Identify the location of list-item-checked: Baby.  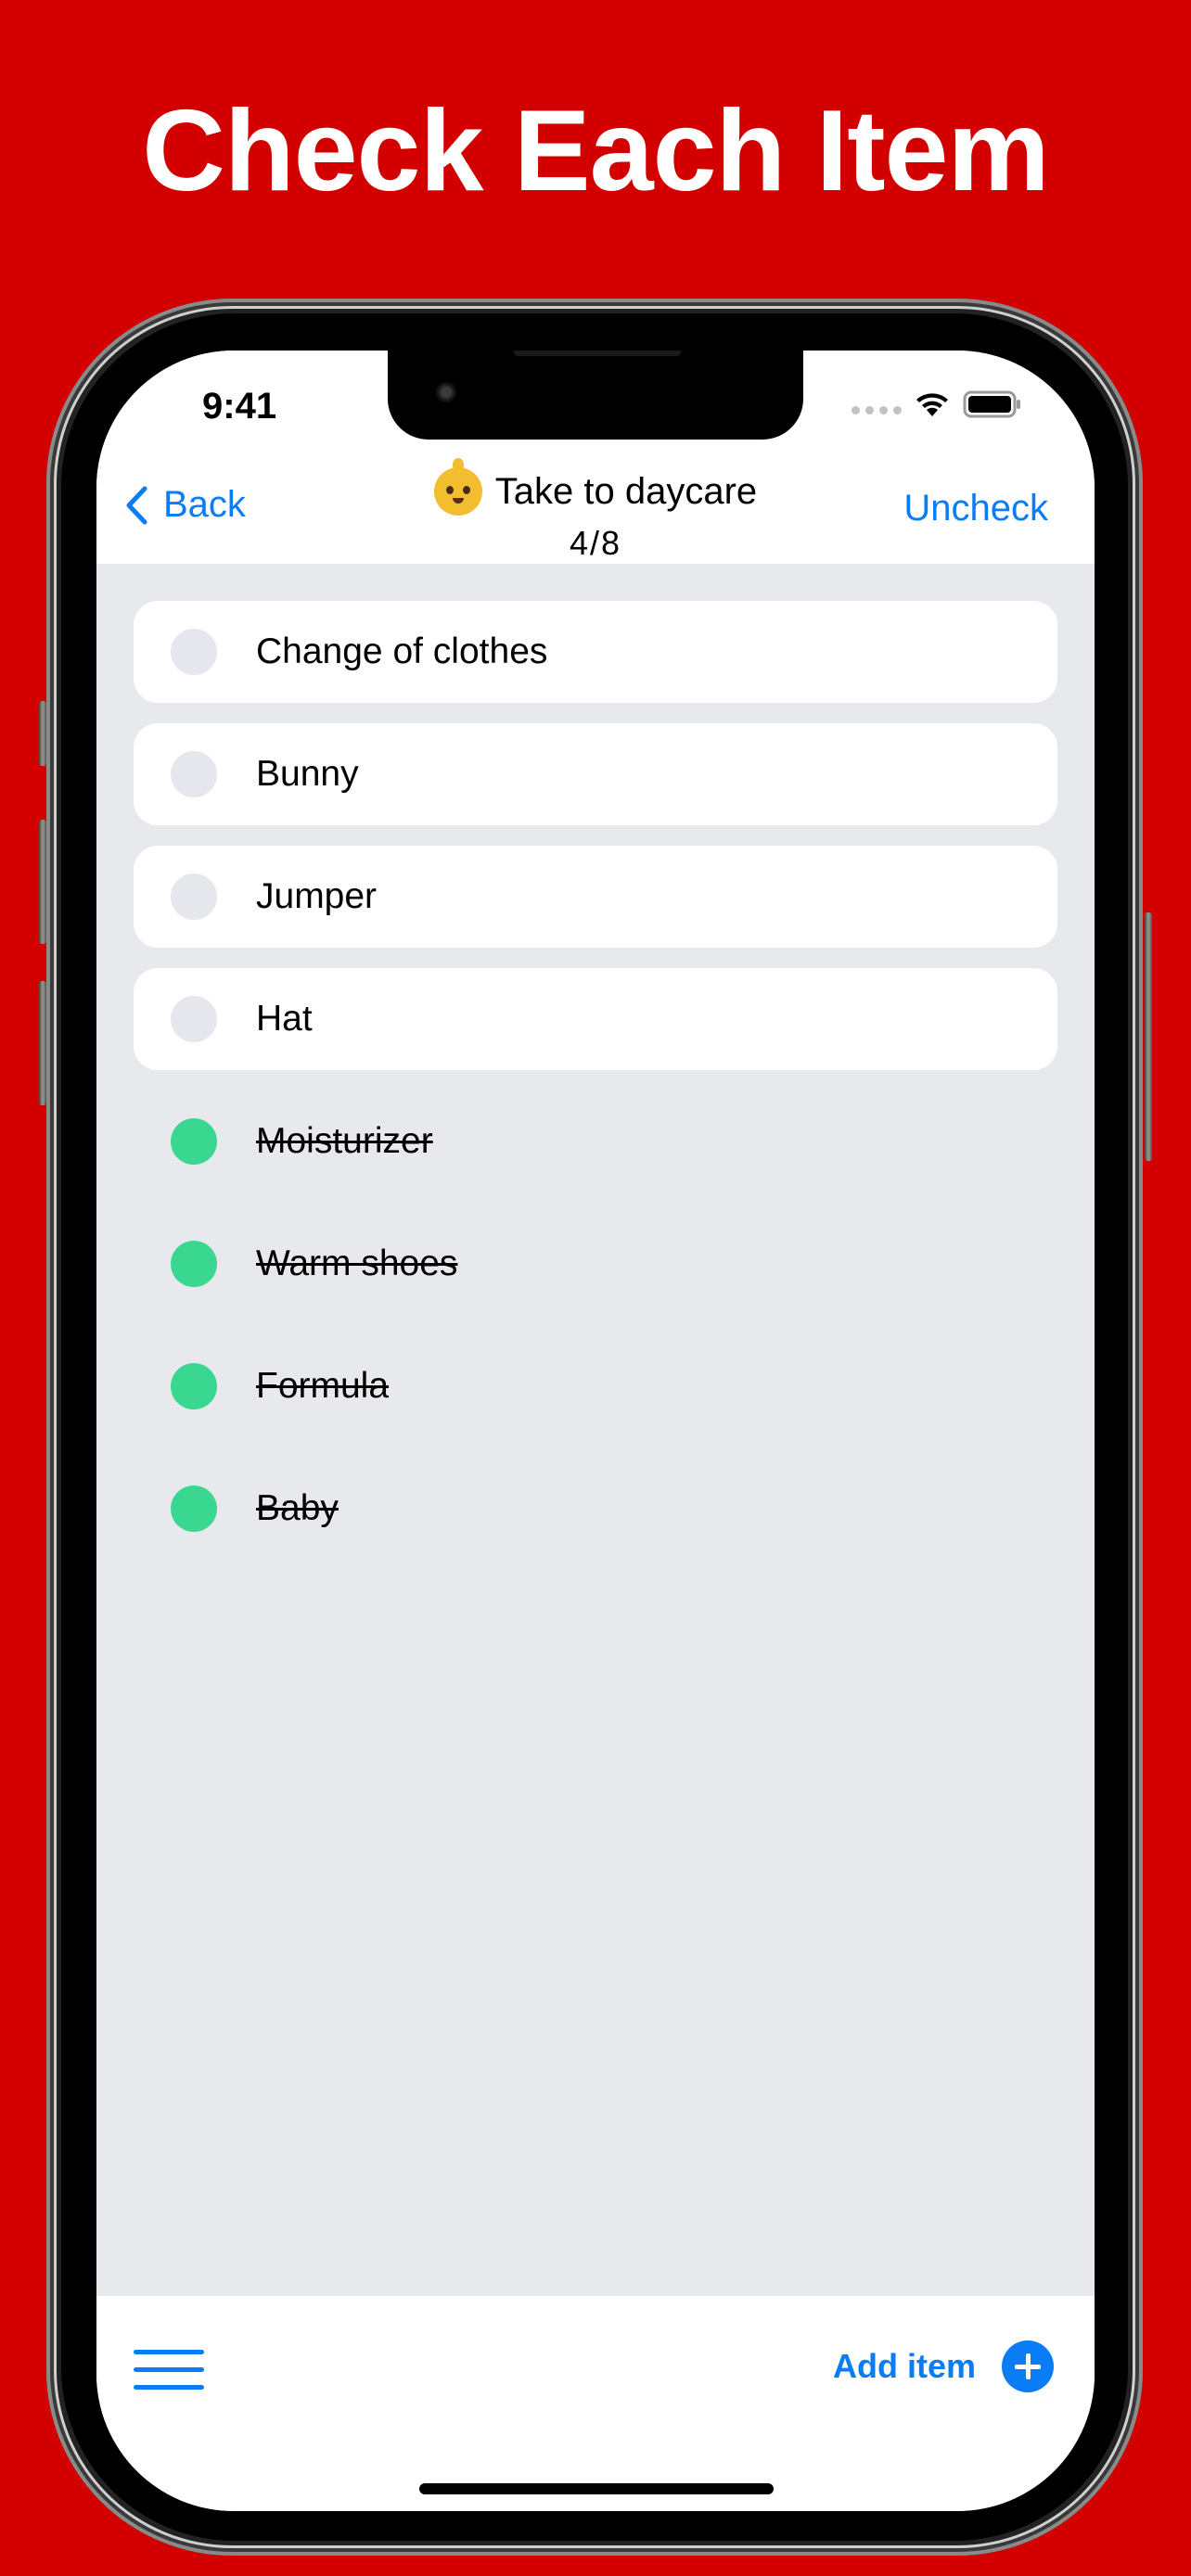
(595, 1509).